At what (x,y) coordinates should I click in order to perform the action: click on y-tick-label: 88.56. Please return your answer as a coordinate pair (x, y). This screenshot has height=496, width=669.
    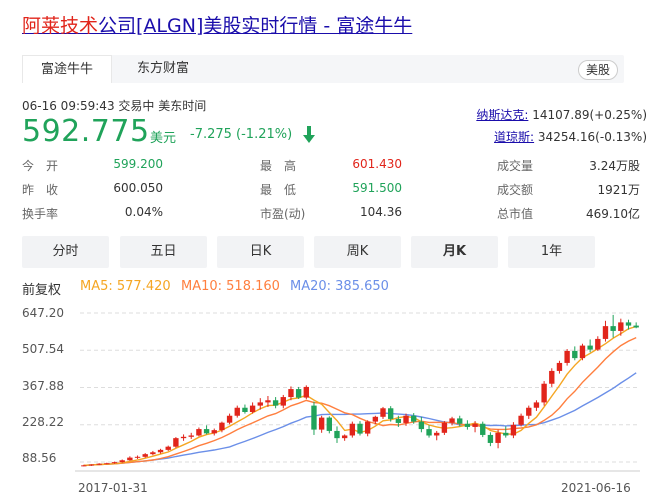
    Looking at the image, I should click on (39, 458).